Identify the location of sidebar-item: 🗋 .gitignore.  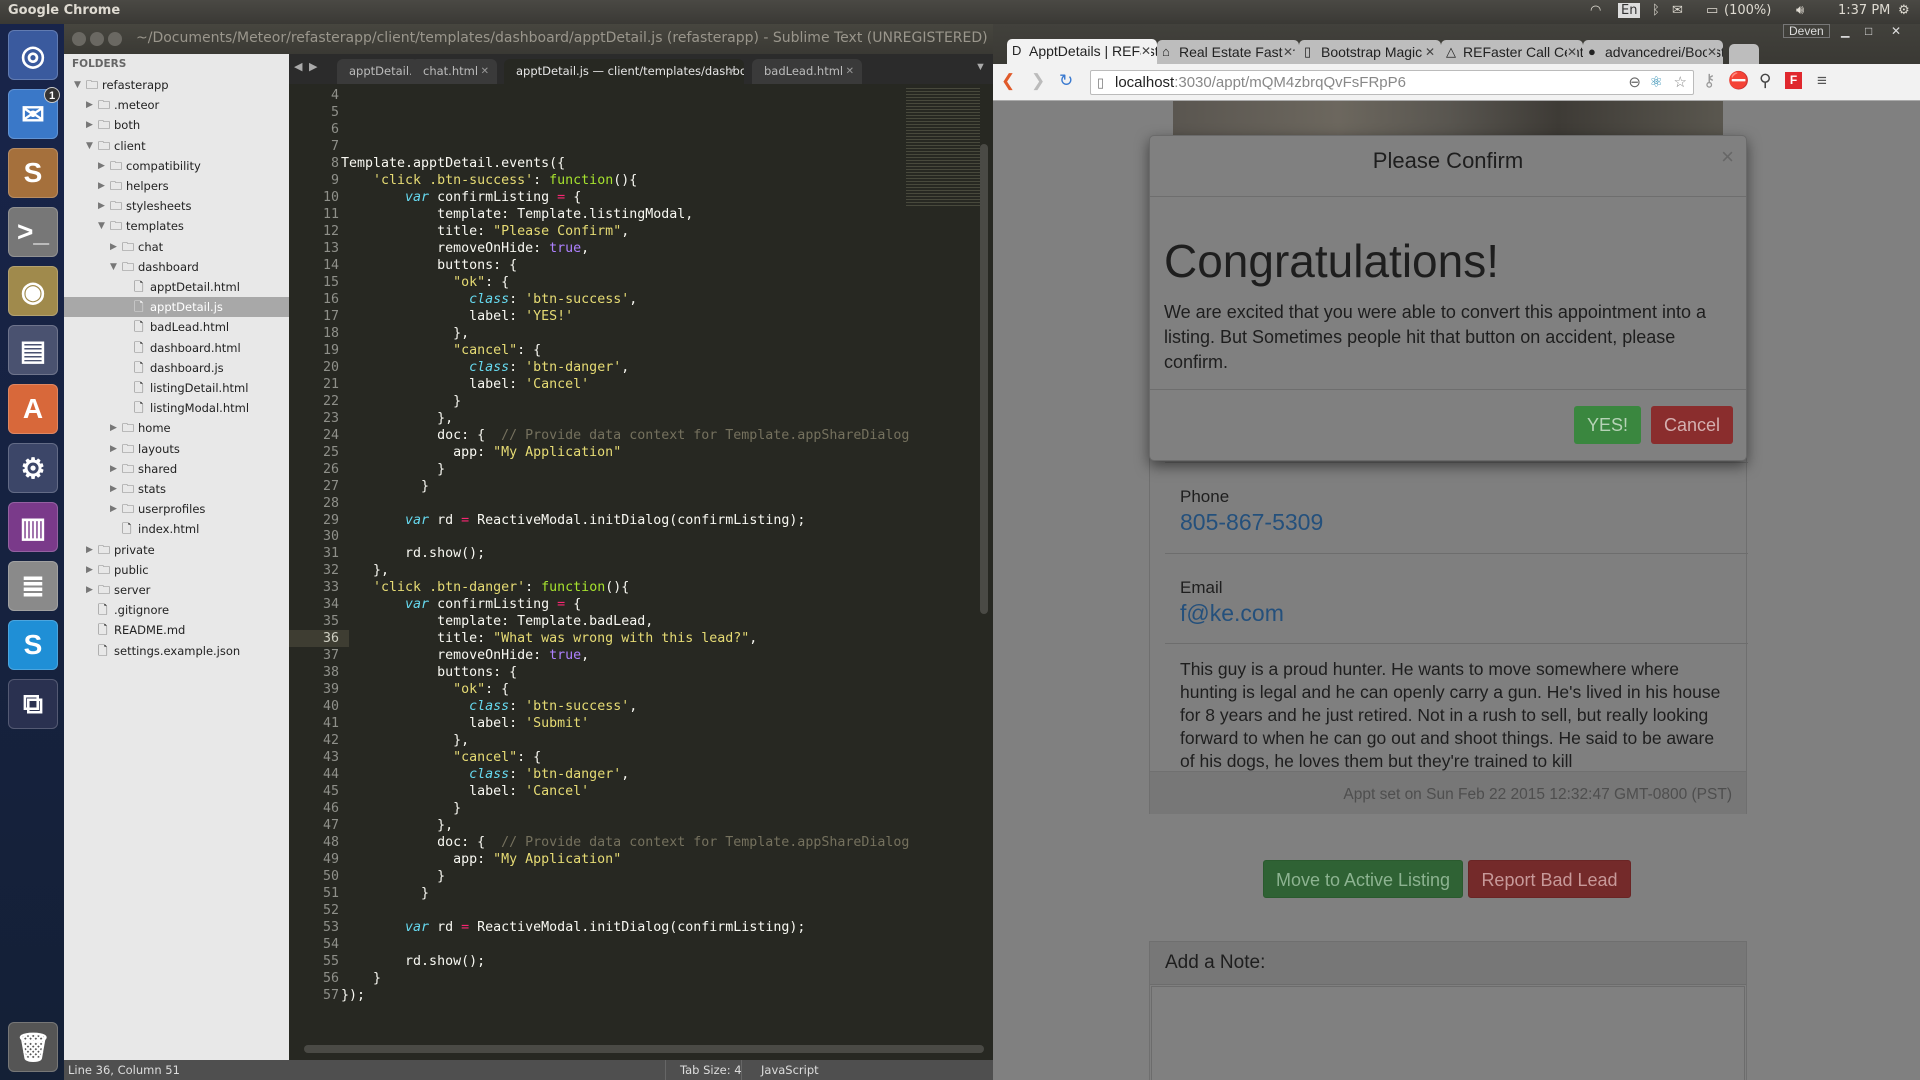
(176, 610).